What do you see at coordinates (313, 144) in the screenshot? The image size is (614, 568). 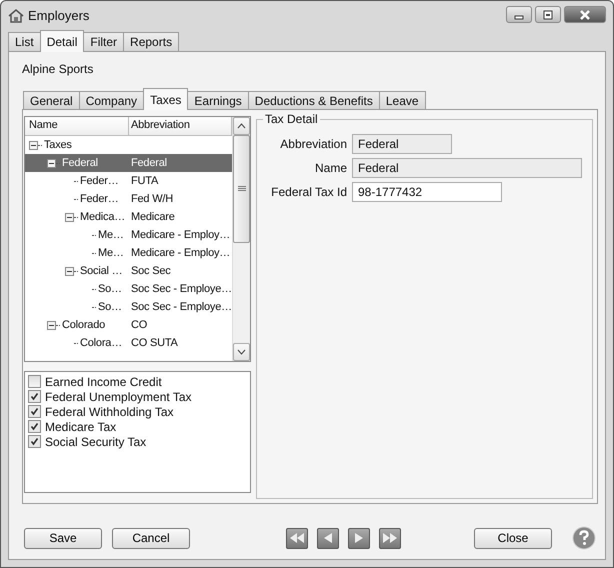 I see `field-label: Abbreviation` at bounding box center [313, 144].